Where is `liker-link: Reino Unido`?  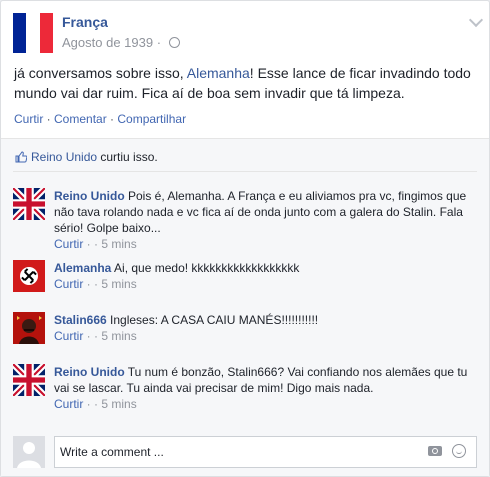
liker-link: Reino Unido is located at coordinates (64, 157).